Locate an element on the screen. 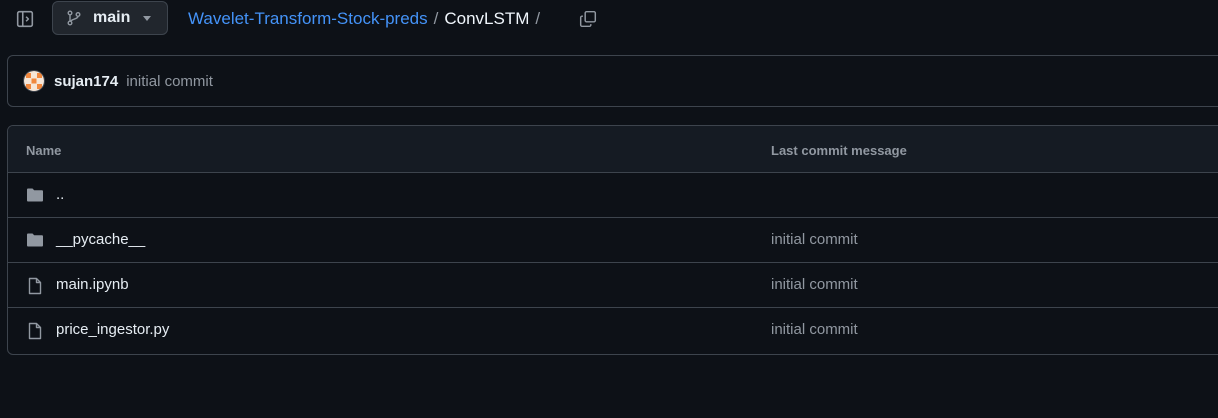 This screenshot has width=1218, height=418. table-row: price_ingestor.py initial commit is located at coordinates (613, 330).